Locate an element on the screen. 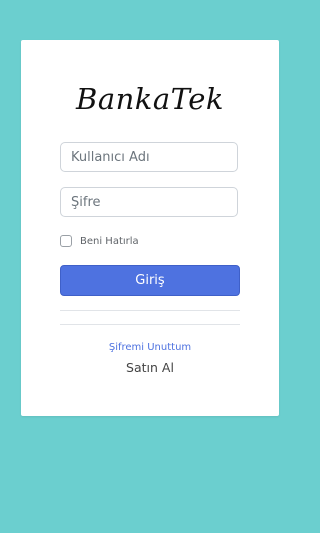 Image resolution: width=320 pixels, height=533 pixels. remember-me: Beni Hatırla is located at coordinates (99, 241).